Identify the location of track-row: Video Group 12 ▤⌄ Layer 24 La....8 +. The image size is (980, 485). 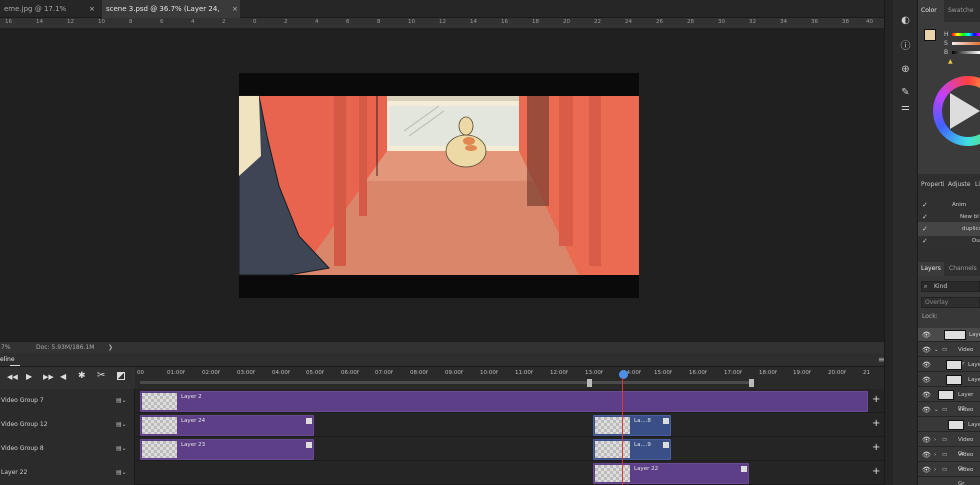
(442, 425).